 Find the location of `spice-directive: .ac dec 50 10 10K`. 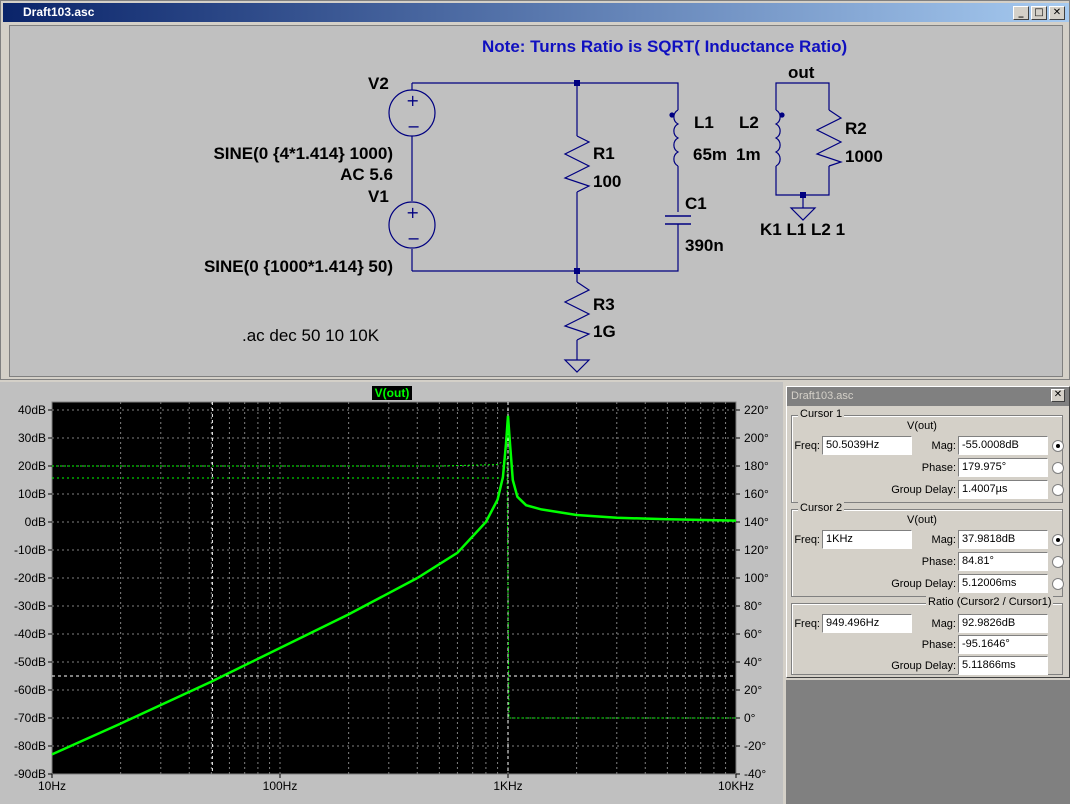

spice-directive: .ac dec 50 10 10K is located at coordinates (311, 335).